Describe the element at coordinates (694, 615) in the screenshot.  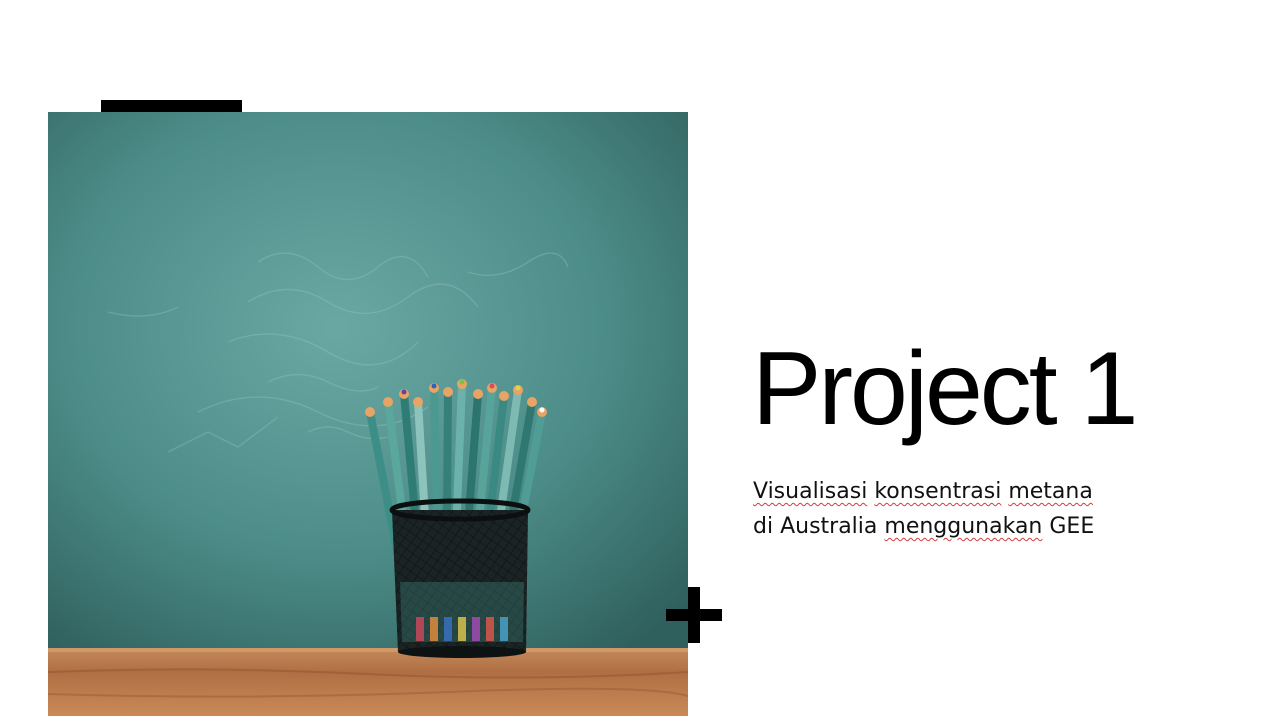
I see `plus-icon` at that location.